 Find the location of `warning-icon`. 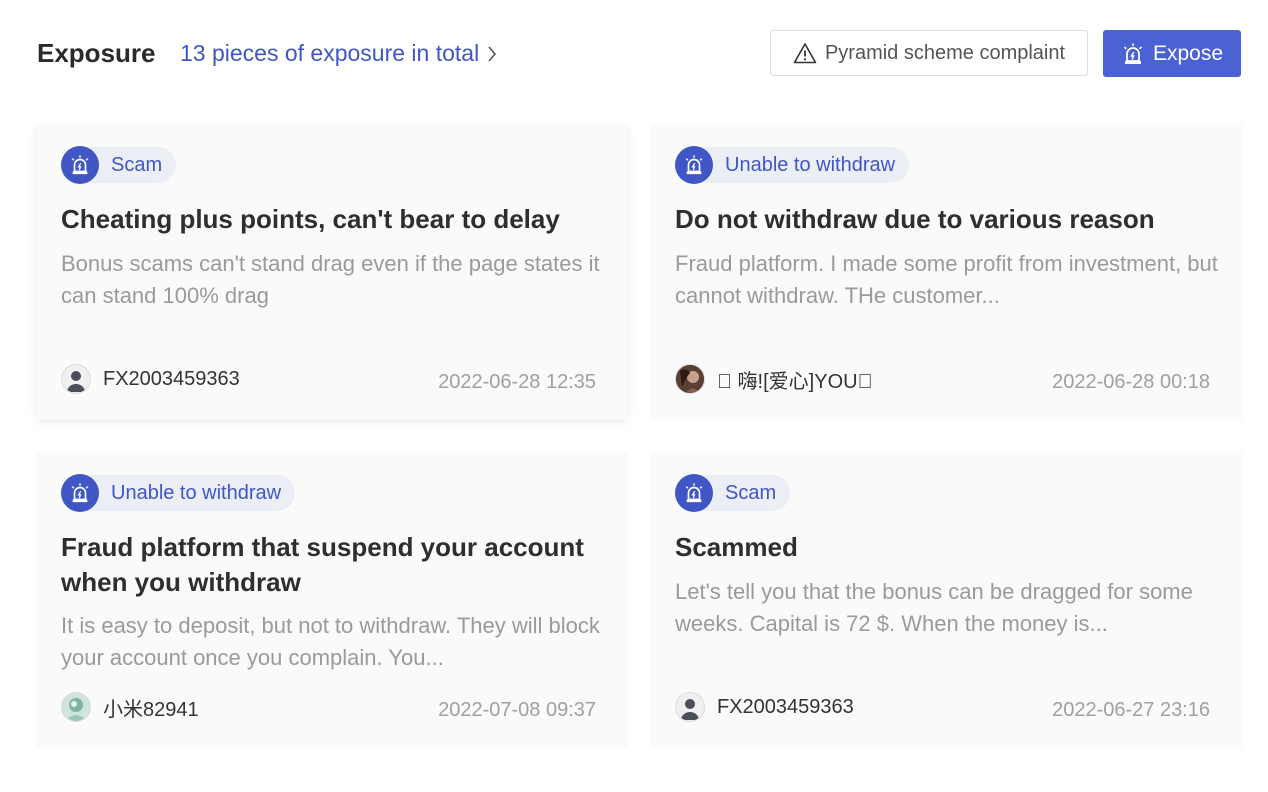

warning-icon is located at coordinates (805, 53).